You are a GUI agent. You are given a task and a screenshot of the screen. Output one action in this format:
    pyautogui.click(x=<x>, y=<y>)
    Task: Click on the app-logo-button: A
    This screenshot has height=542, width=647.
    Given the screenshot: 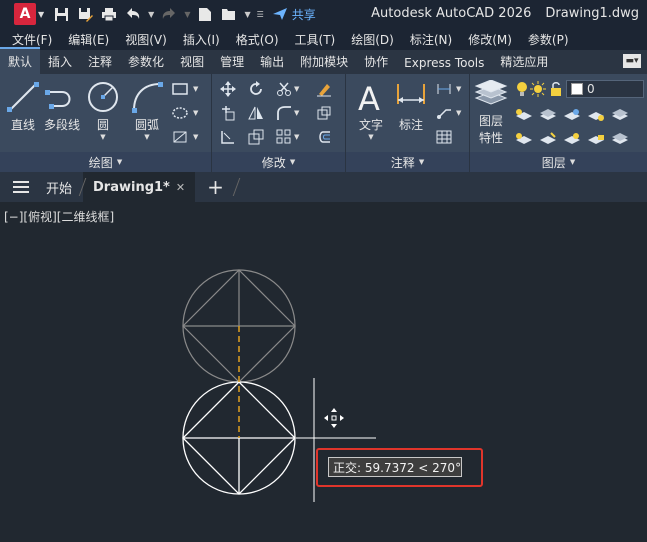 What is the action you would take?
    pyautogui.click(x=25, y=14)
    